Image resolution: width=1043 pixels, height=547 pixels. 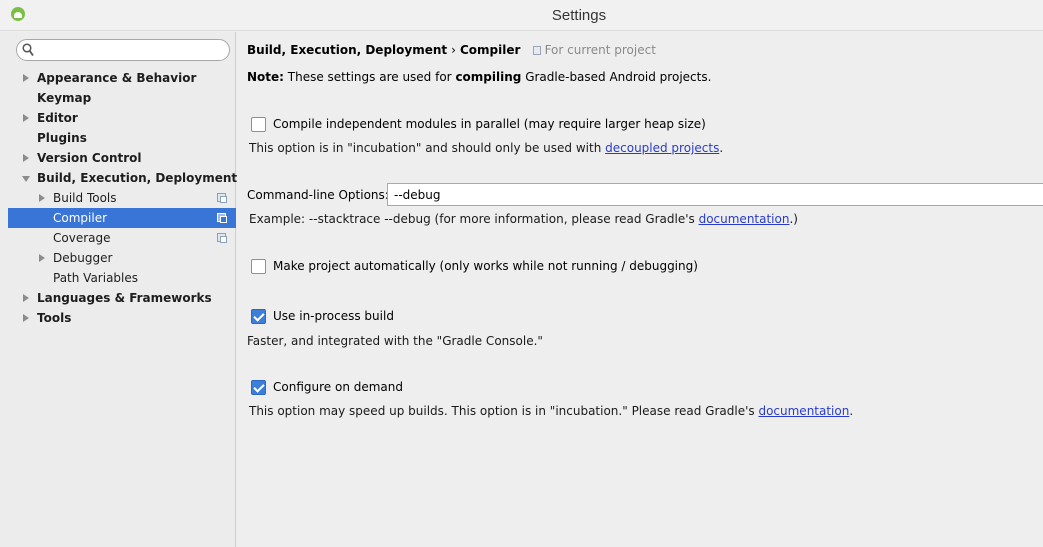 What do you see at coordinates (122, 118) in the screenshot?
I see `tree-item-editor: Editor` at bounding box center [122, 118].